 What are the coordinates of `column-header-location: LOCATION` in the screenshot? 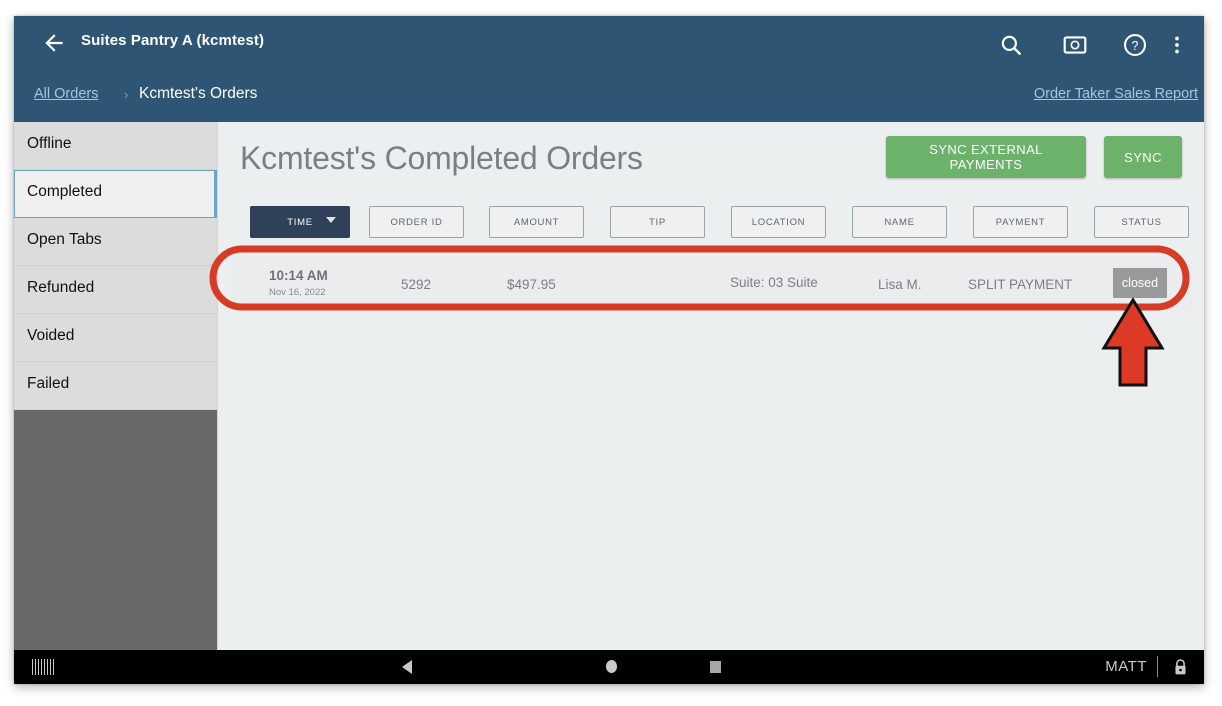 It's located at (778, 222).